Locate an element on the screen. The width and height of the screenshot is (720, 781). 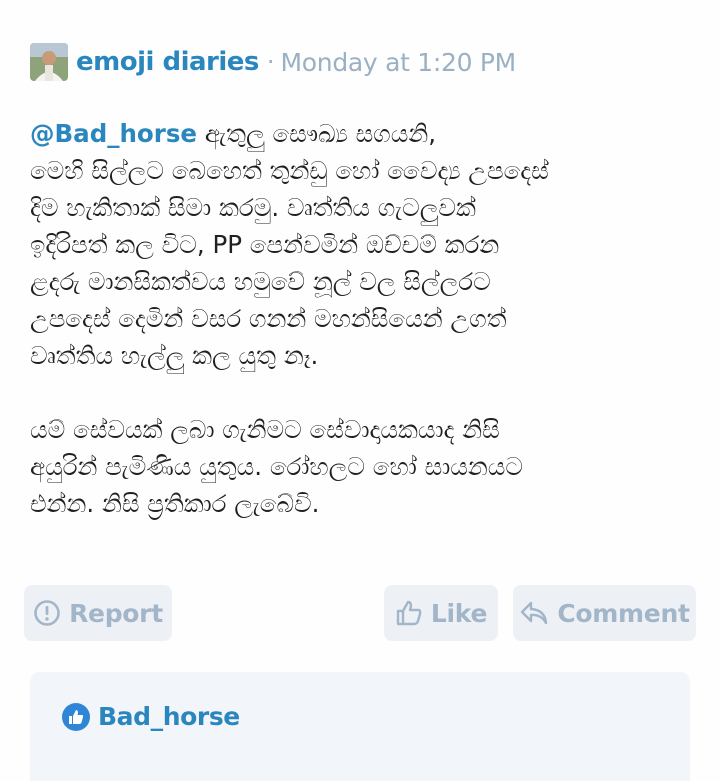
report-button: Report is located at coordinates (98, 613).